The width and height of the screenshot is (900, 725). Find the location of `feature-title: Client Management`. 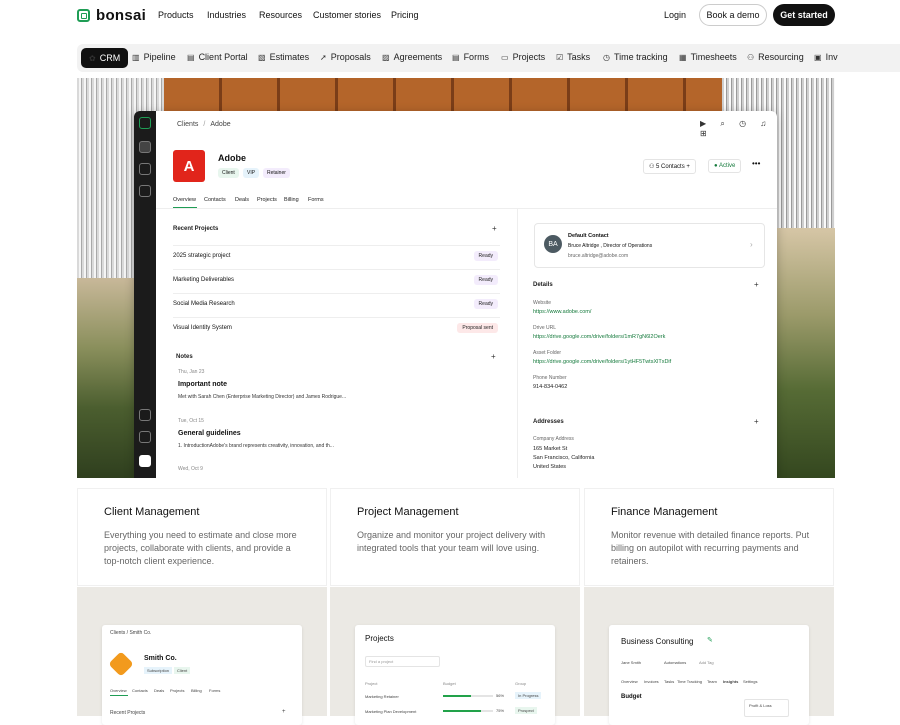

feature-title: Client Management is located at coordinates (152, 512).